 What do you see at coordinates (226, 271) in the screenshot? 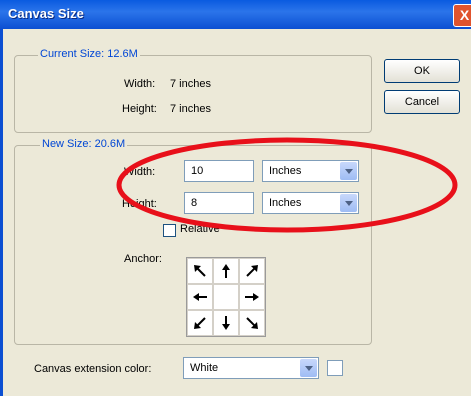
I see `arrow-n-icon` at bounding box center [226, 271].